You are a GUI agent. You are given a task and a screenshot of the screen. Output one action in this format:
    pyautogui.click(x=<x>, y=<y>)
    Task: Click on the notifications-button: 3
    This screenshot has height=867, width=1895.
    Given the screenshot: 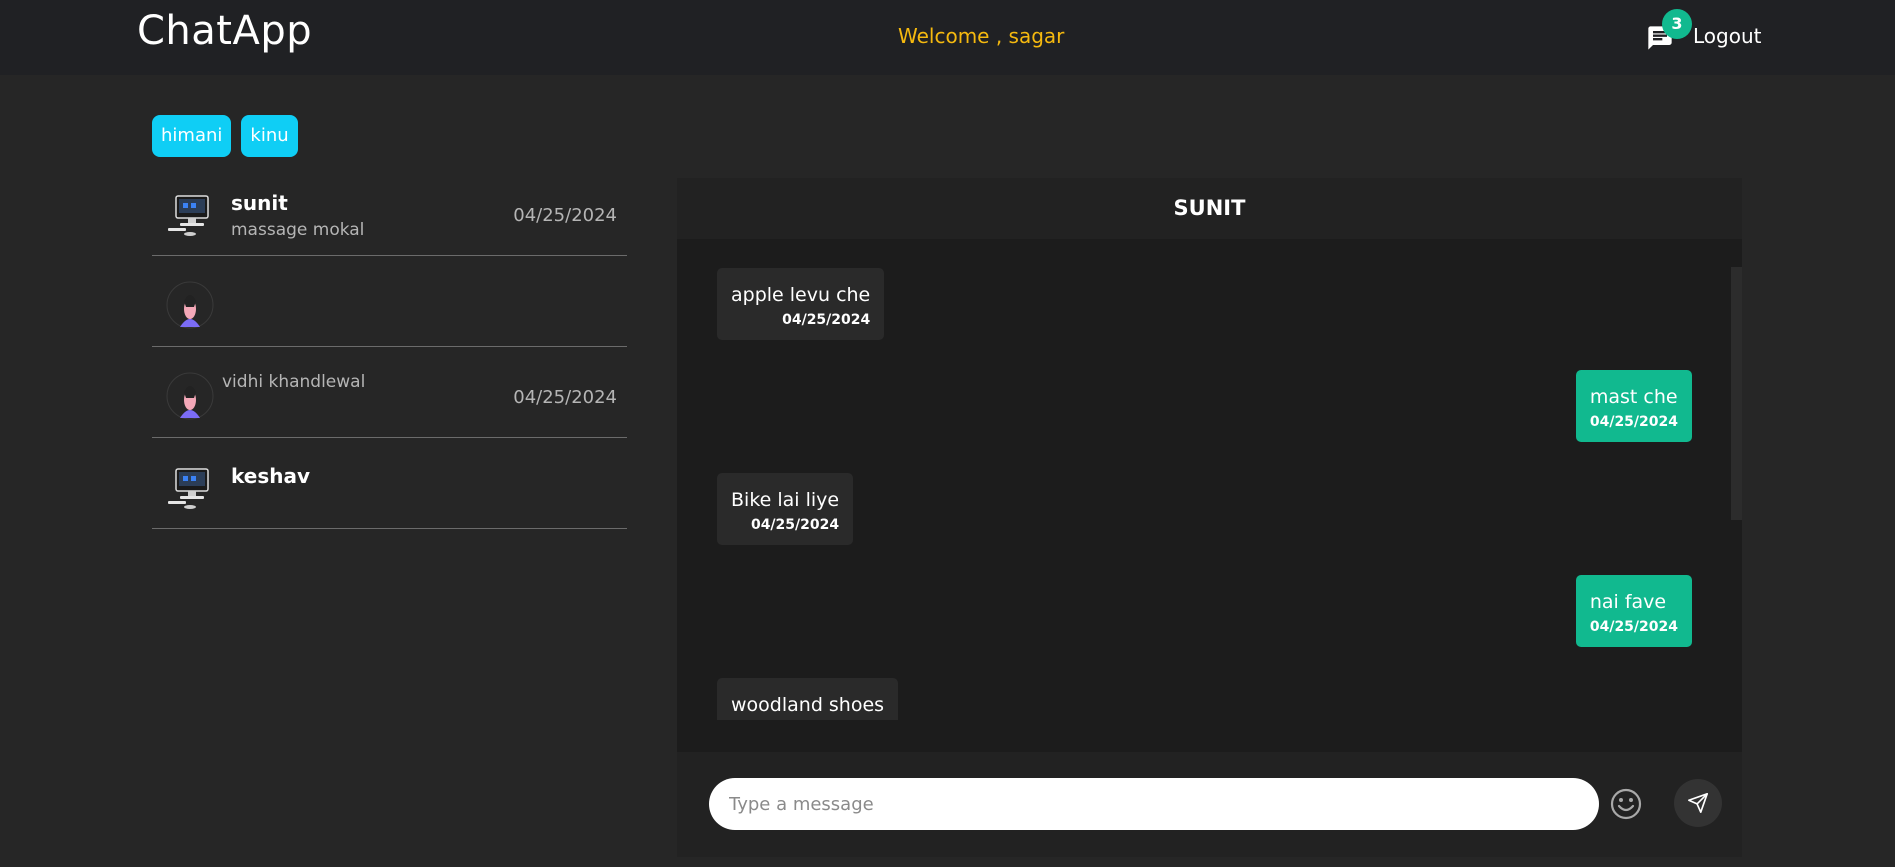 What is the action you would take?
    pyautogui.click(x=1669, y=31)
    